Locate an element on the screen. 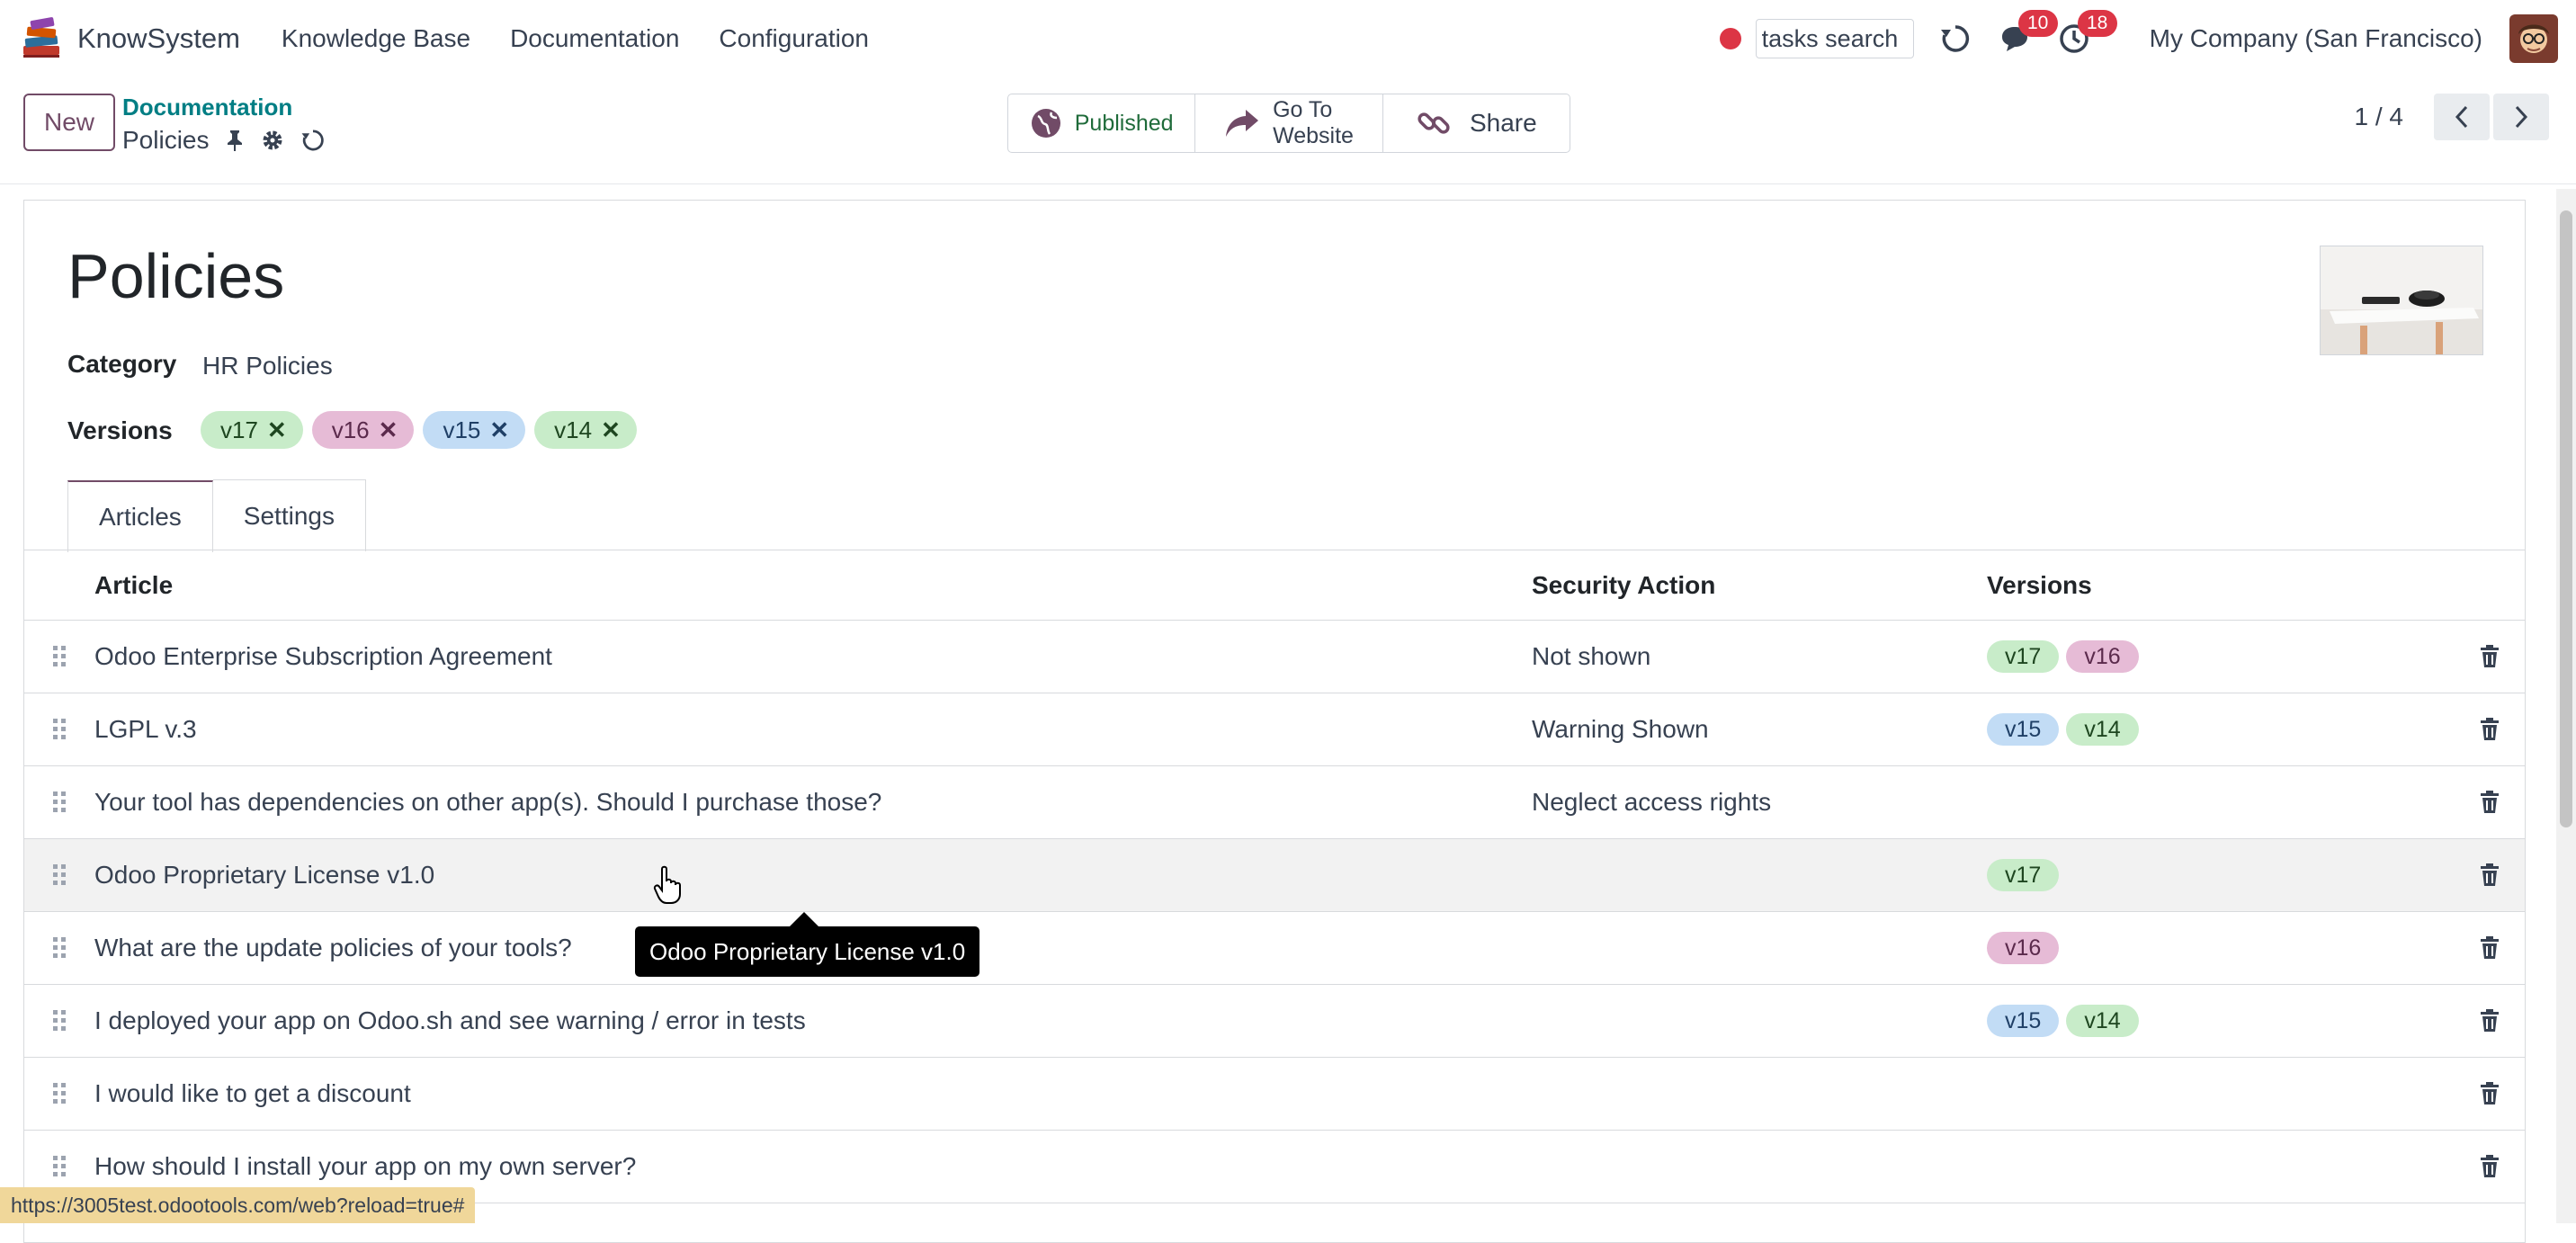 The width and height of the screenshot is (2576, 1243). cell-versions: v17 is located at coordinates (2221, 875).